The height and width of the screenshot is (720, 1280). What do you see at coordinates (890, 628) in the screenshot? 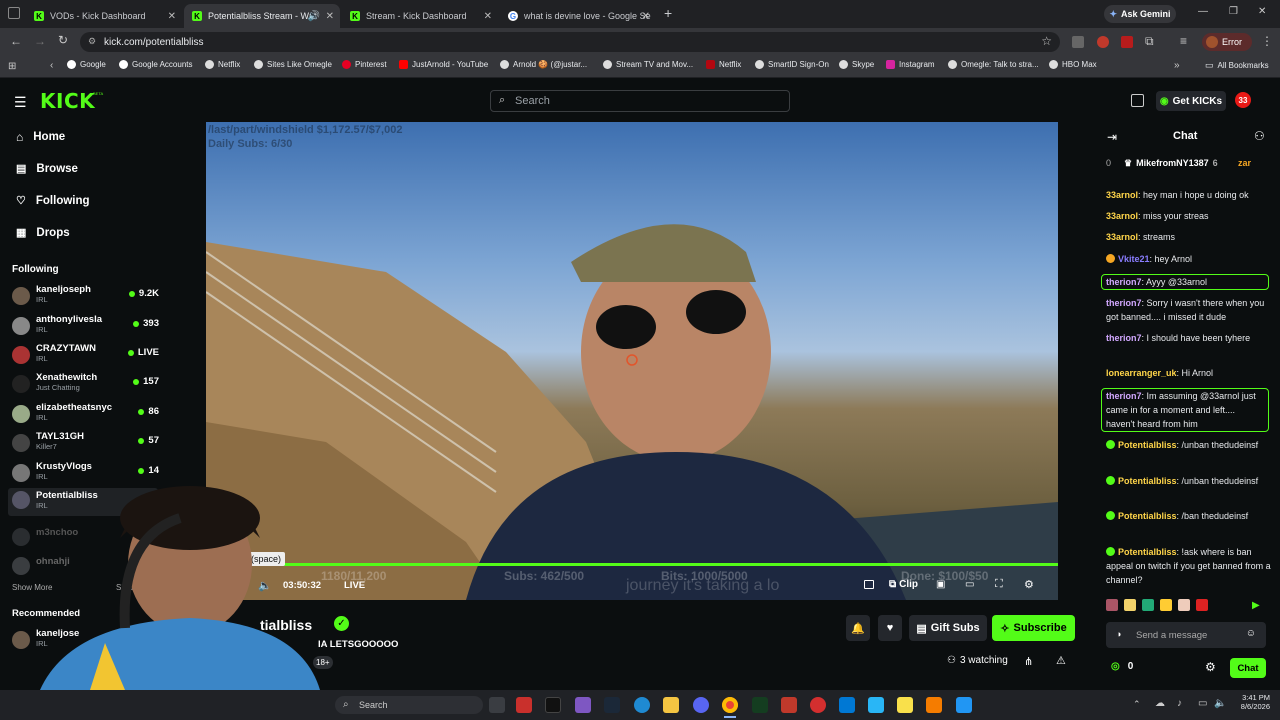
I see `follow-button: ♥` at bounding box center [890, 628].